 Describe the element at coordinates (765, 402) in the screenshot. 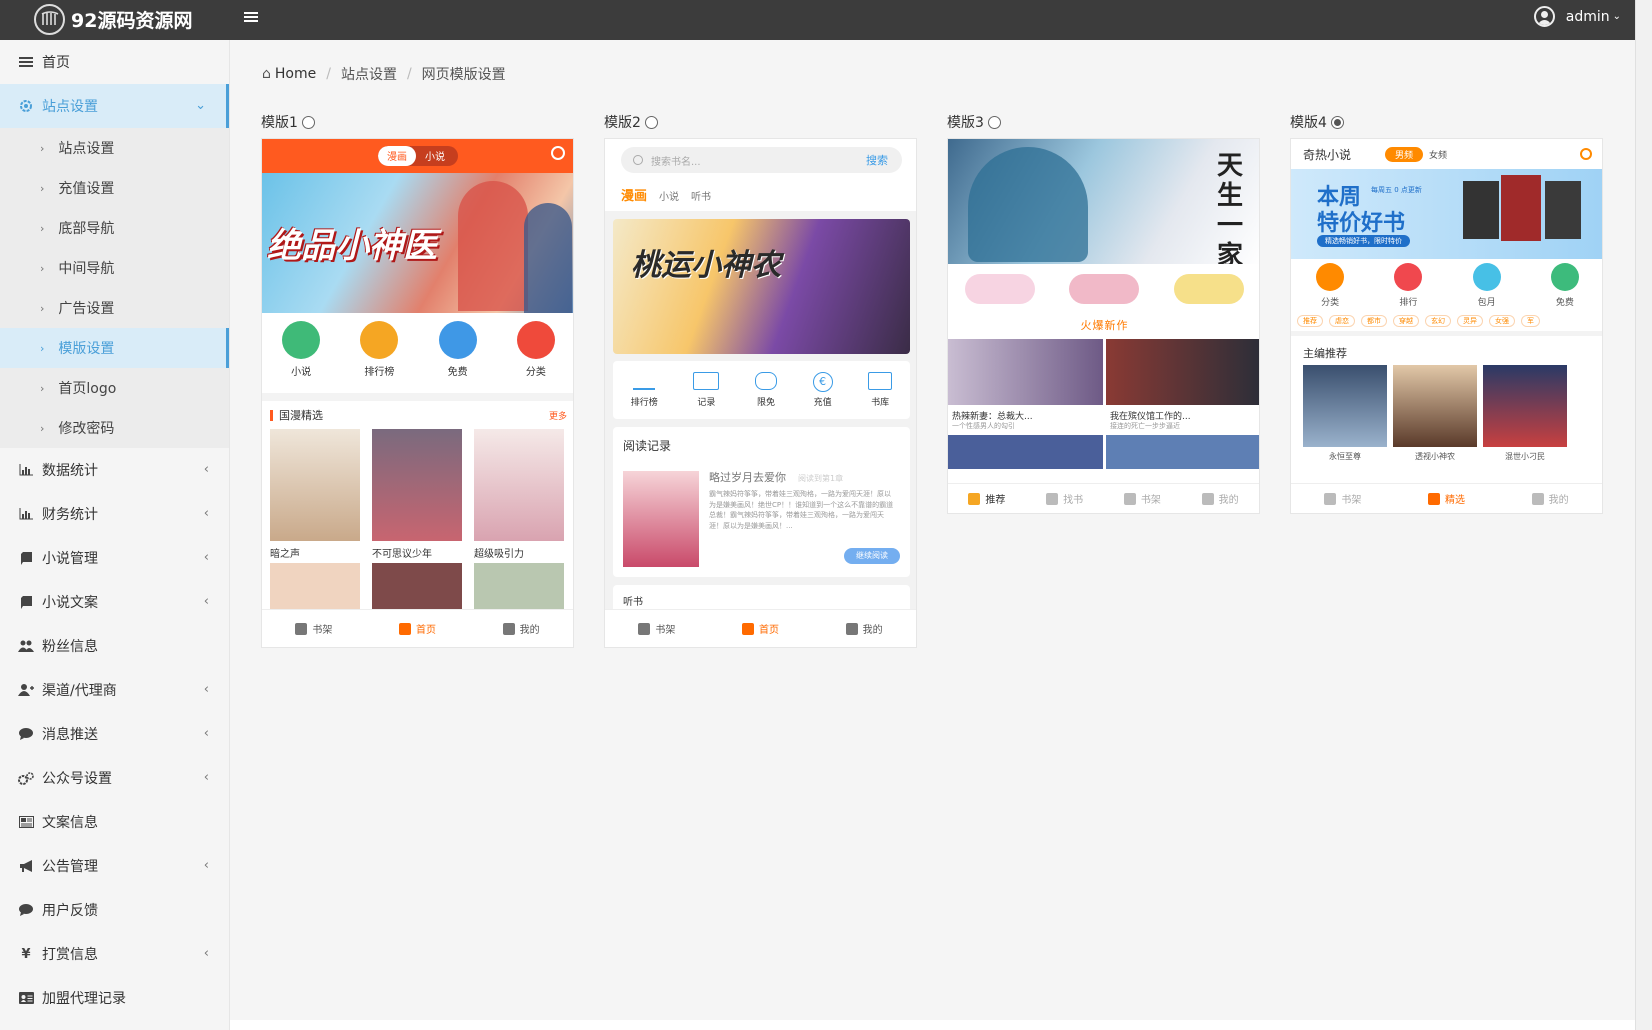

I see `t2-icon-label: 限免` at that location.